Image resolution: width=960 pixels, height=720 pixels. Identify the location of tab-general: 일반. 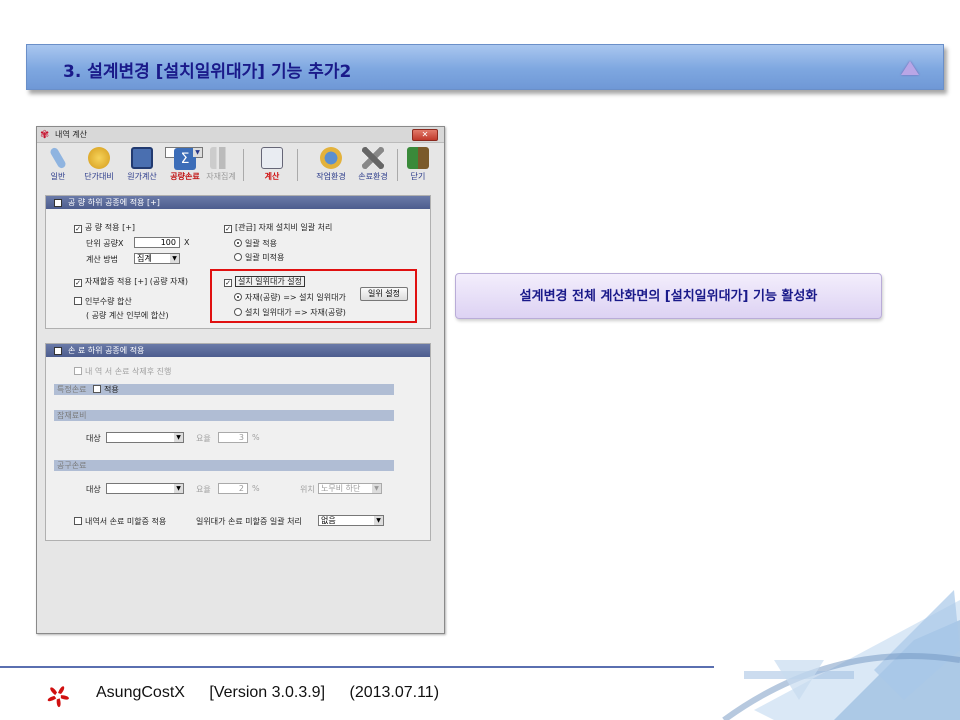
(58, 164).